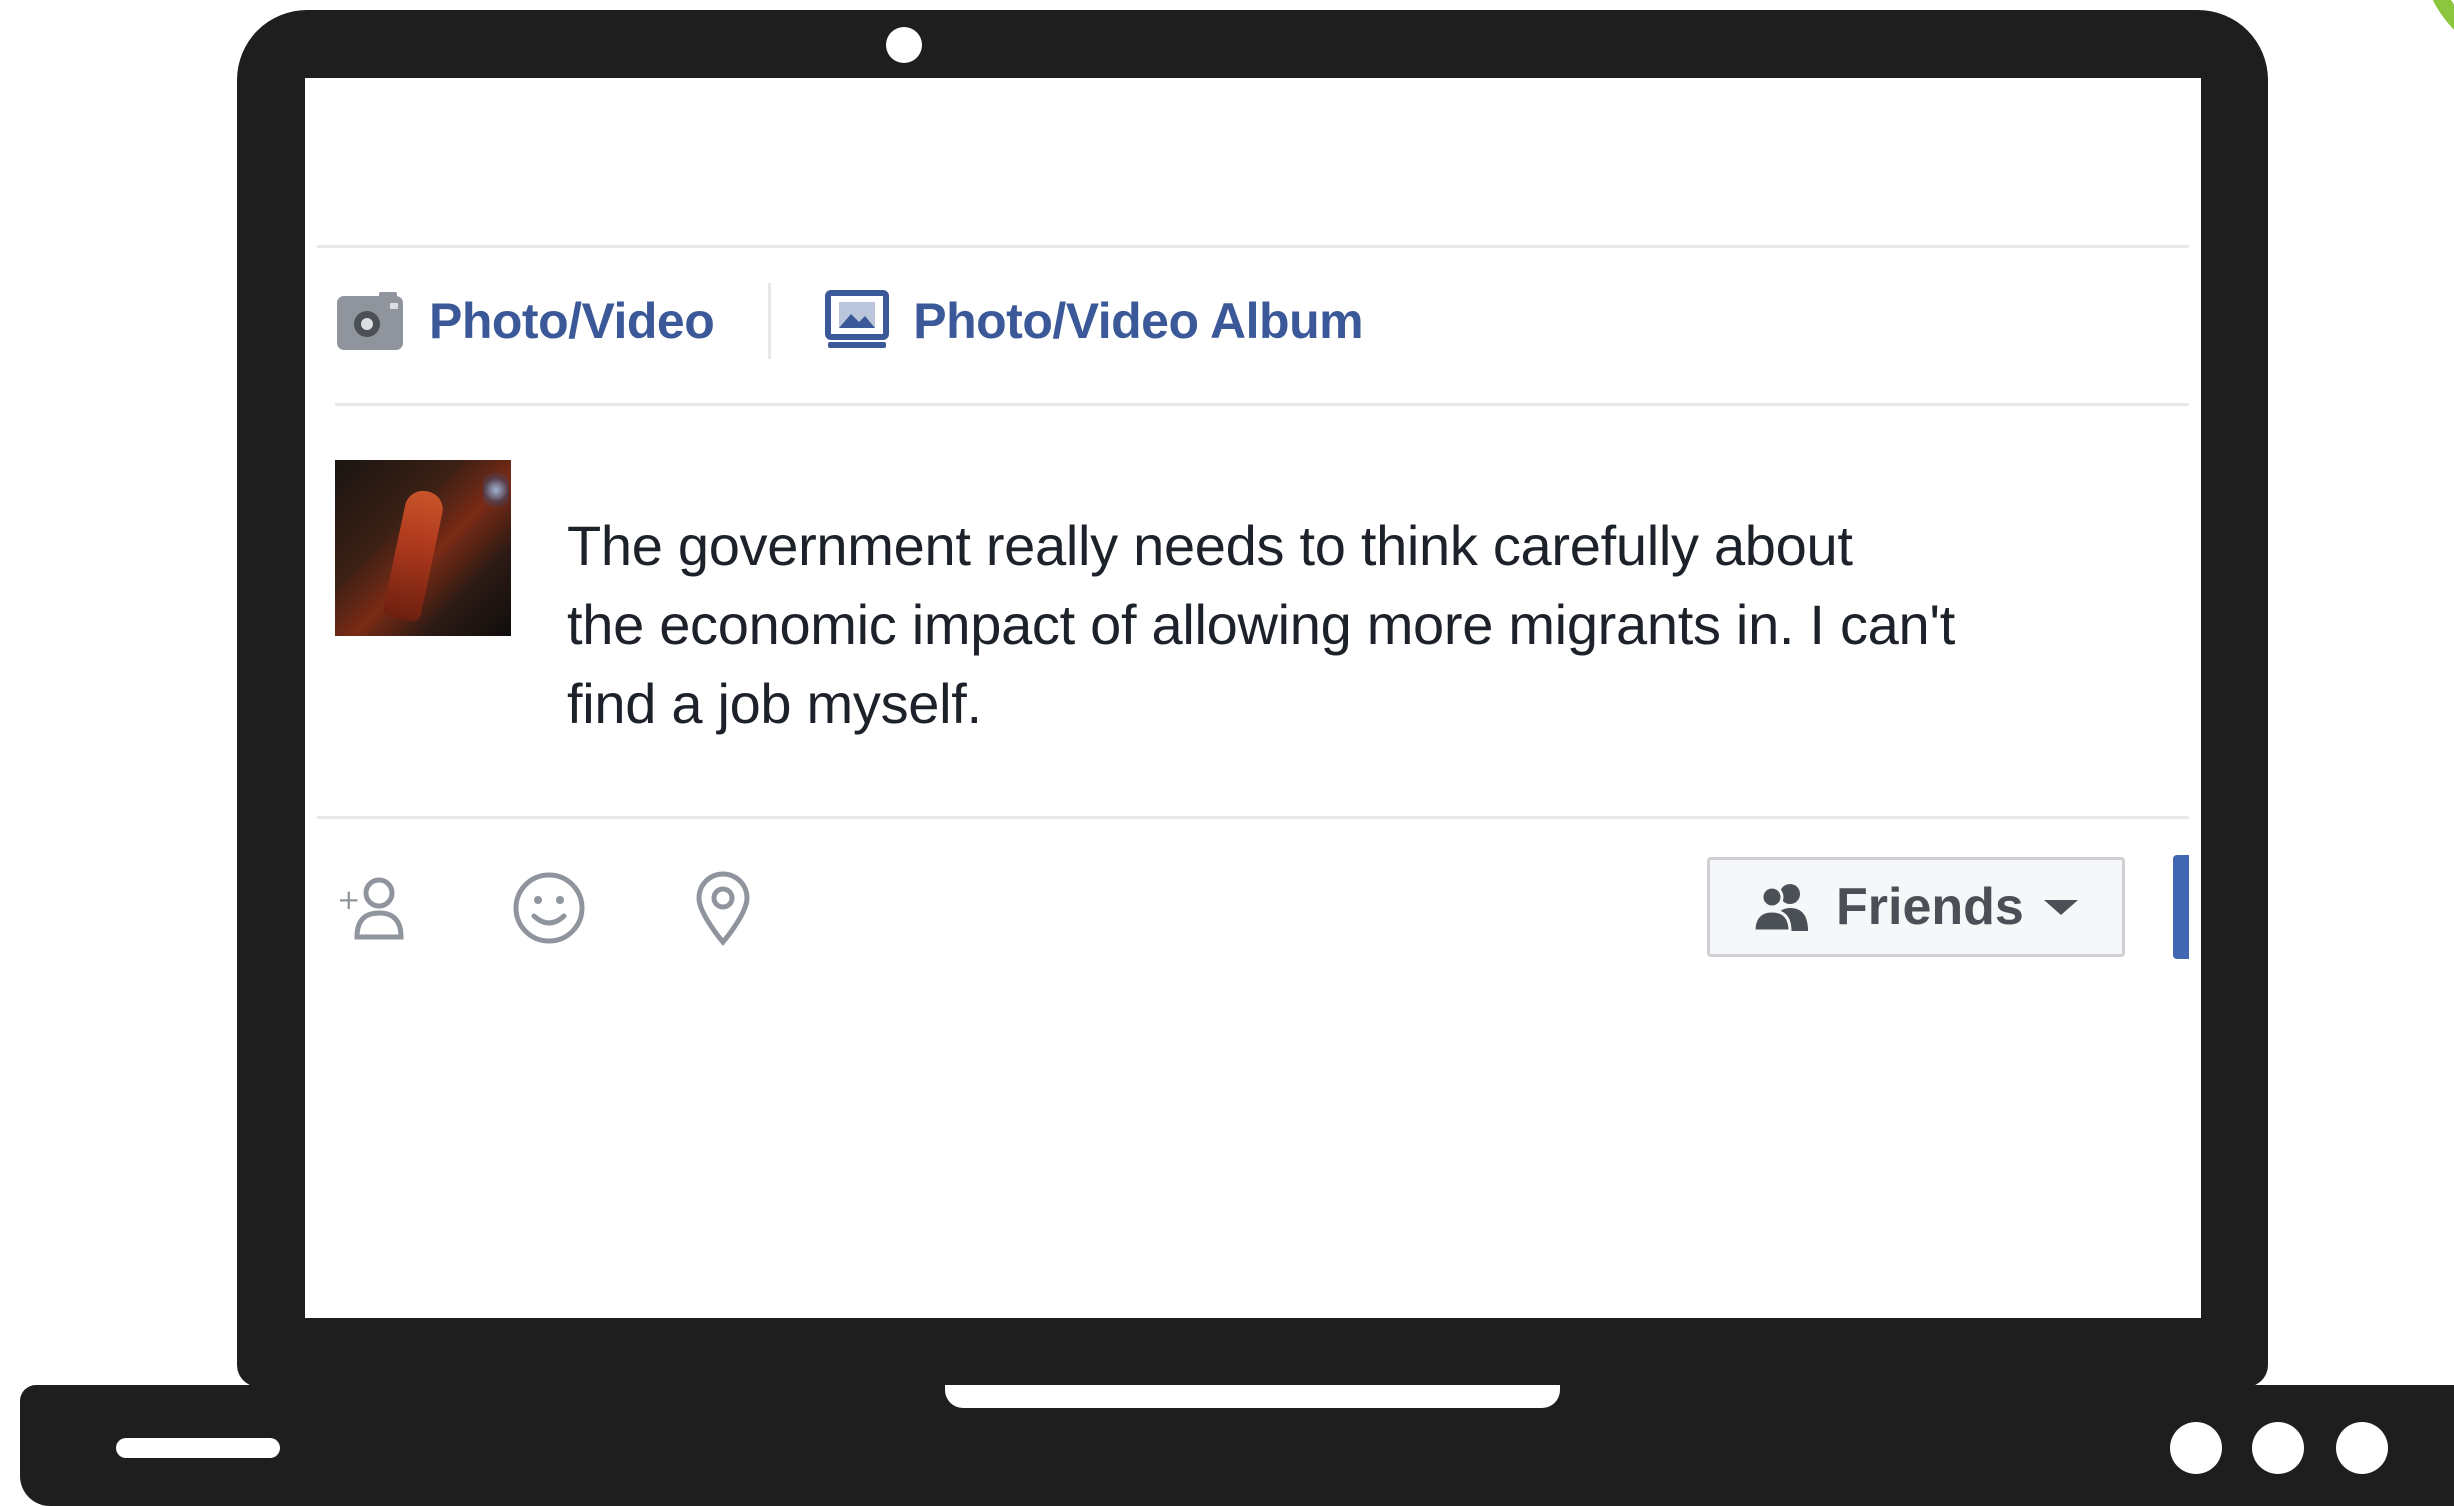 The image size is (2454, 1506). I want to click on attachment-bar: Photo/Video Photo/Video Album, so click(849, 321).